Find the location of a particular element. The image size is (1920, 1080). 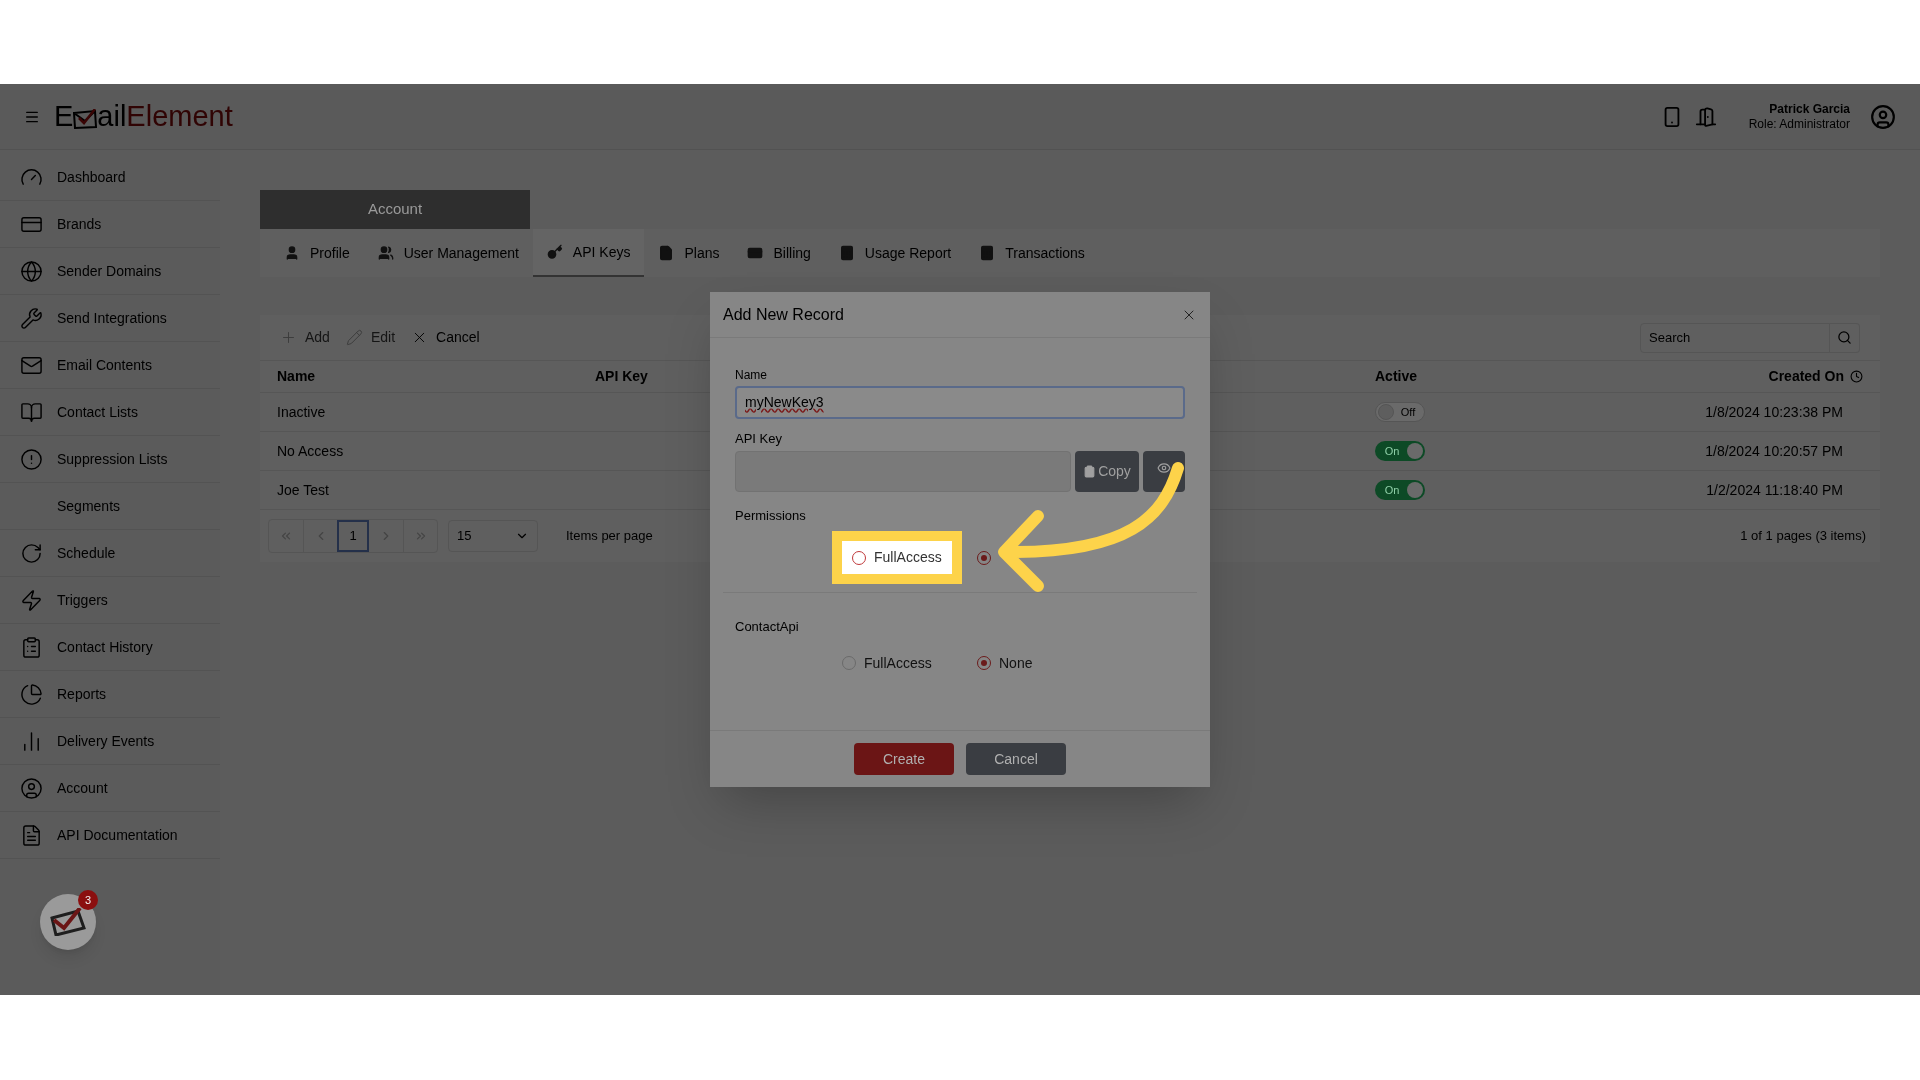

file-icon is located at coordinates (666, 253).